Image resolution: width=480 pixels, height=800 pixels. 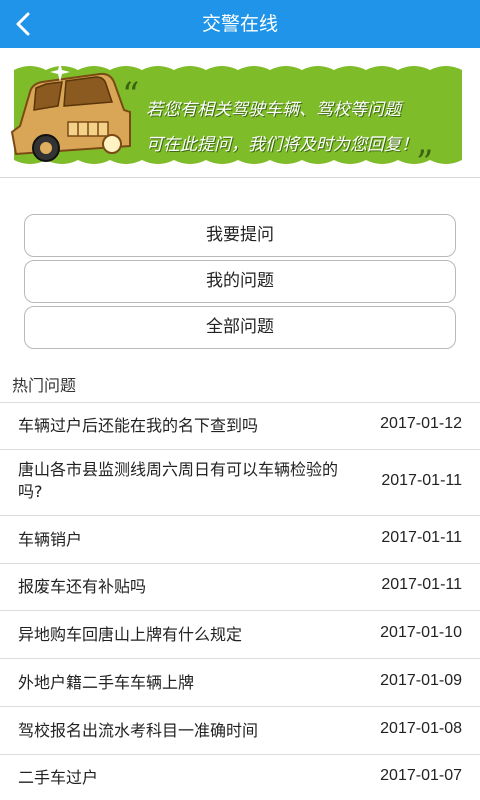 I want to click on question-text: 外地户籍二手车车辆上牌, so click(x=106, y=682).